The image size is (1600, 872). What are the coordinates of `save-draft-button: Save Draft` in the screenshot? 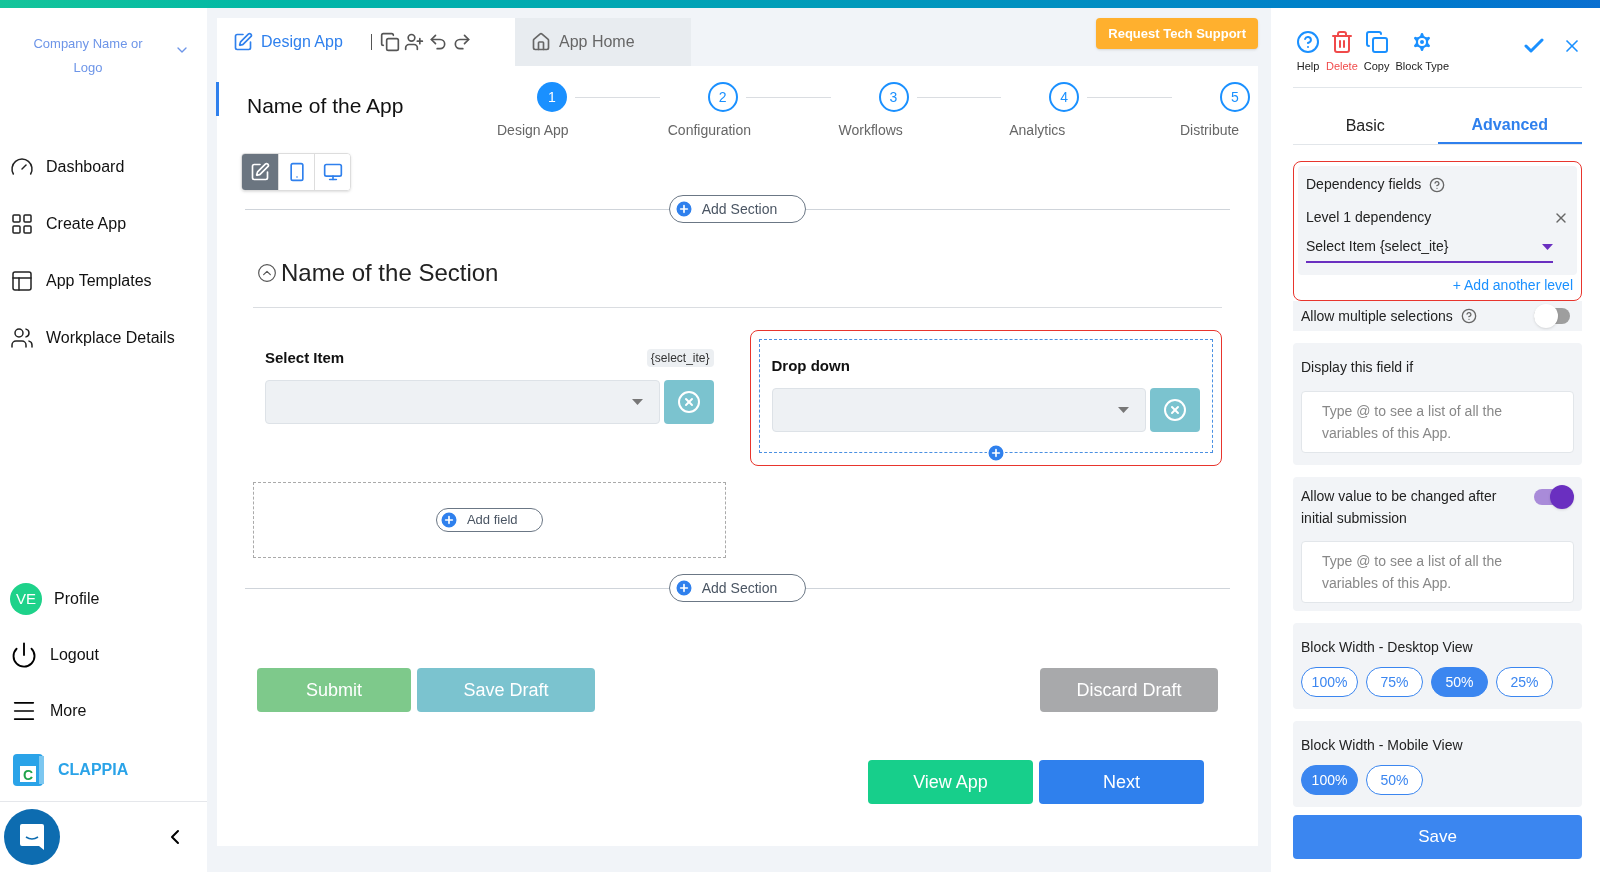 It's located at (506, 690).